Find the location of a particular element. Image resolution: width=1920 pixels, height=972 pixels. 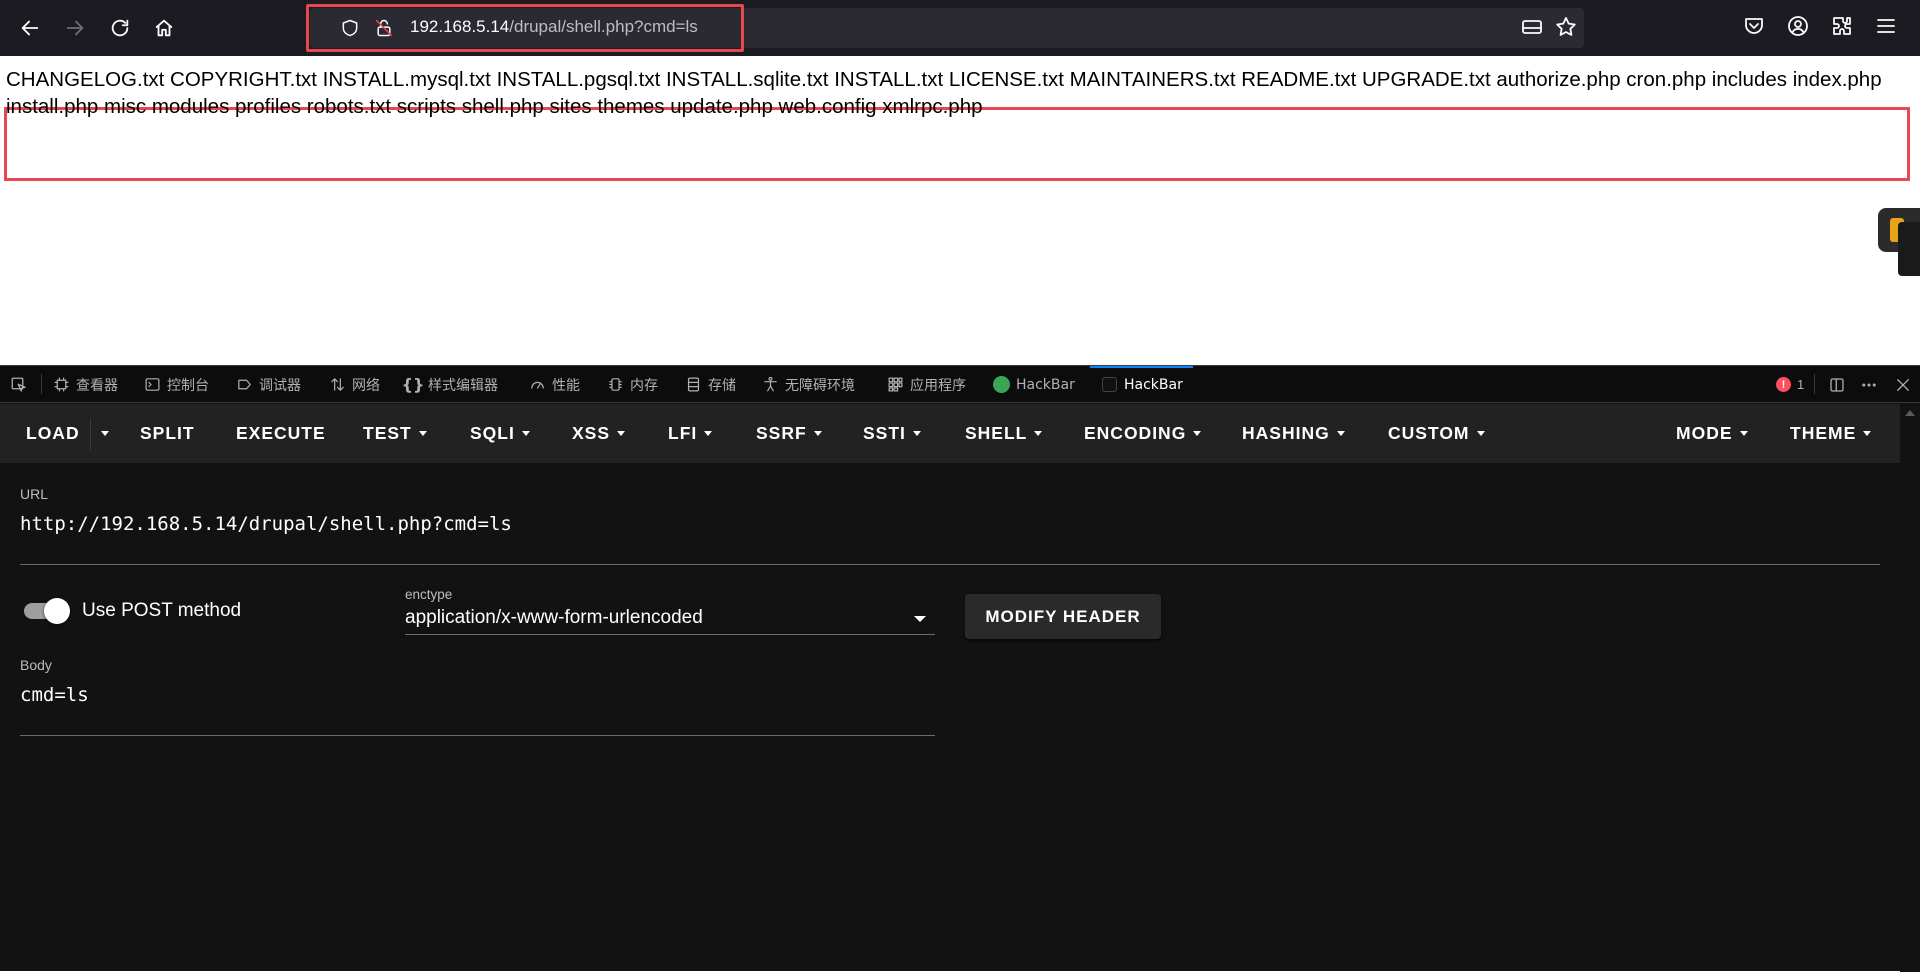

execute-button: EXECUTE is located at coordinates (281, 433).